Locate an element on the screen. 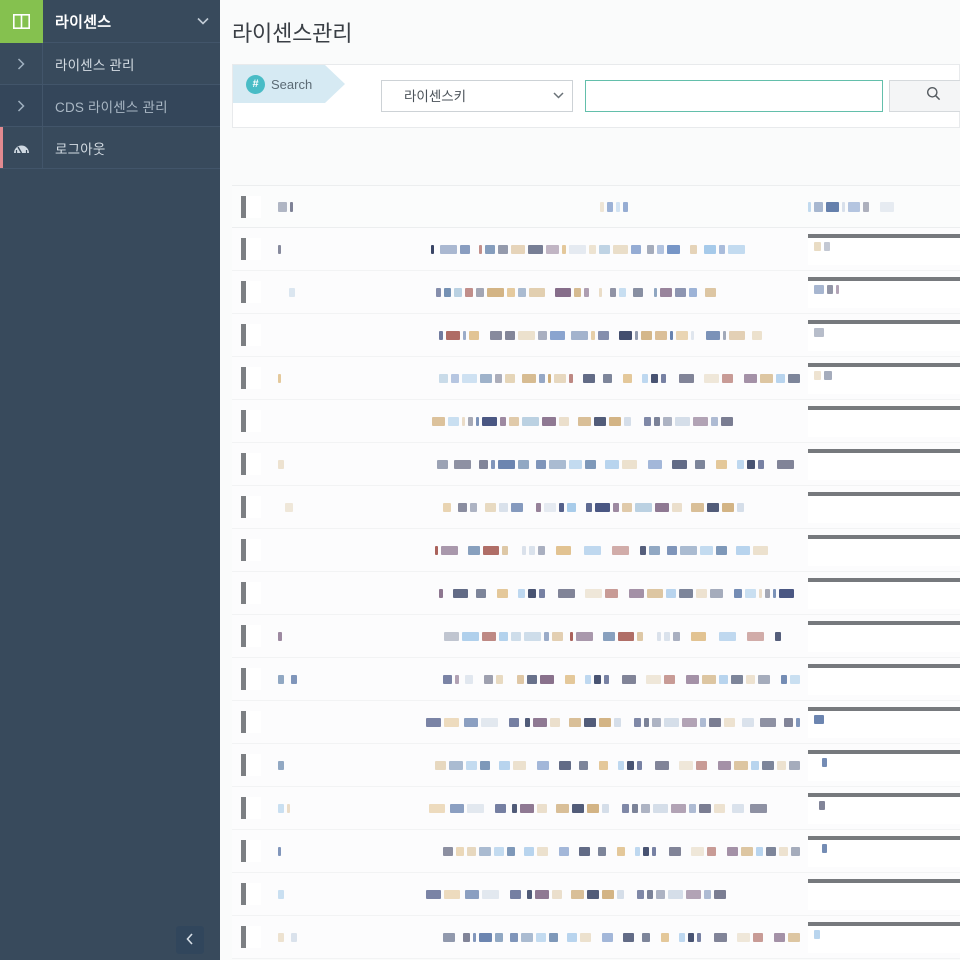 Image resolution: width=960 pixels, height=960 pixels. table-header-col-c is located at coordinates (880, 206).